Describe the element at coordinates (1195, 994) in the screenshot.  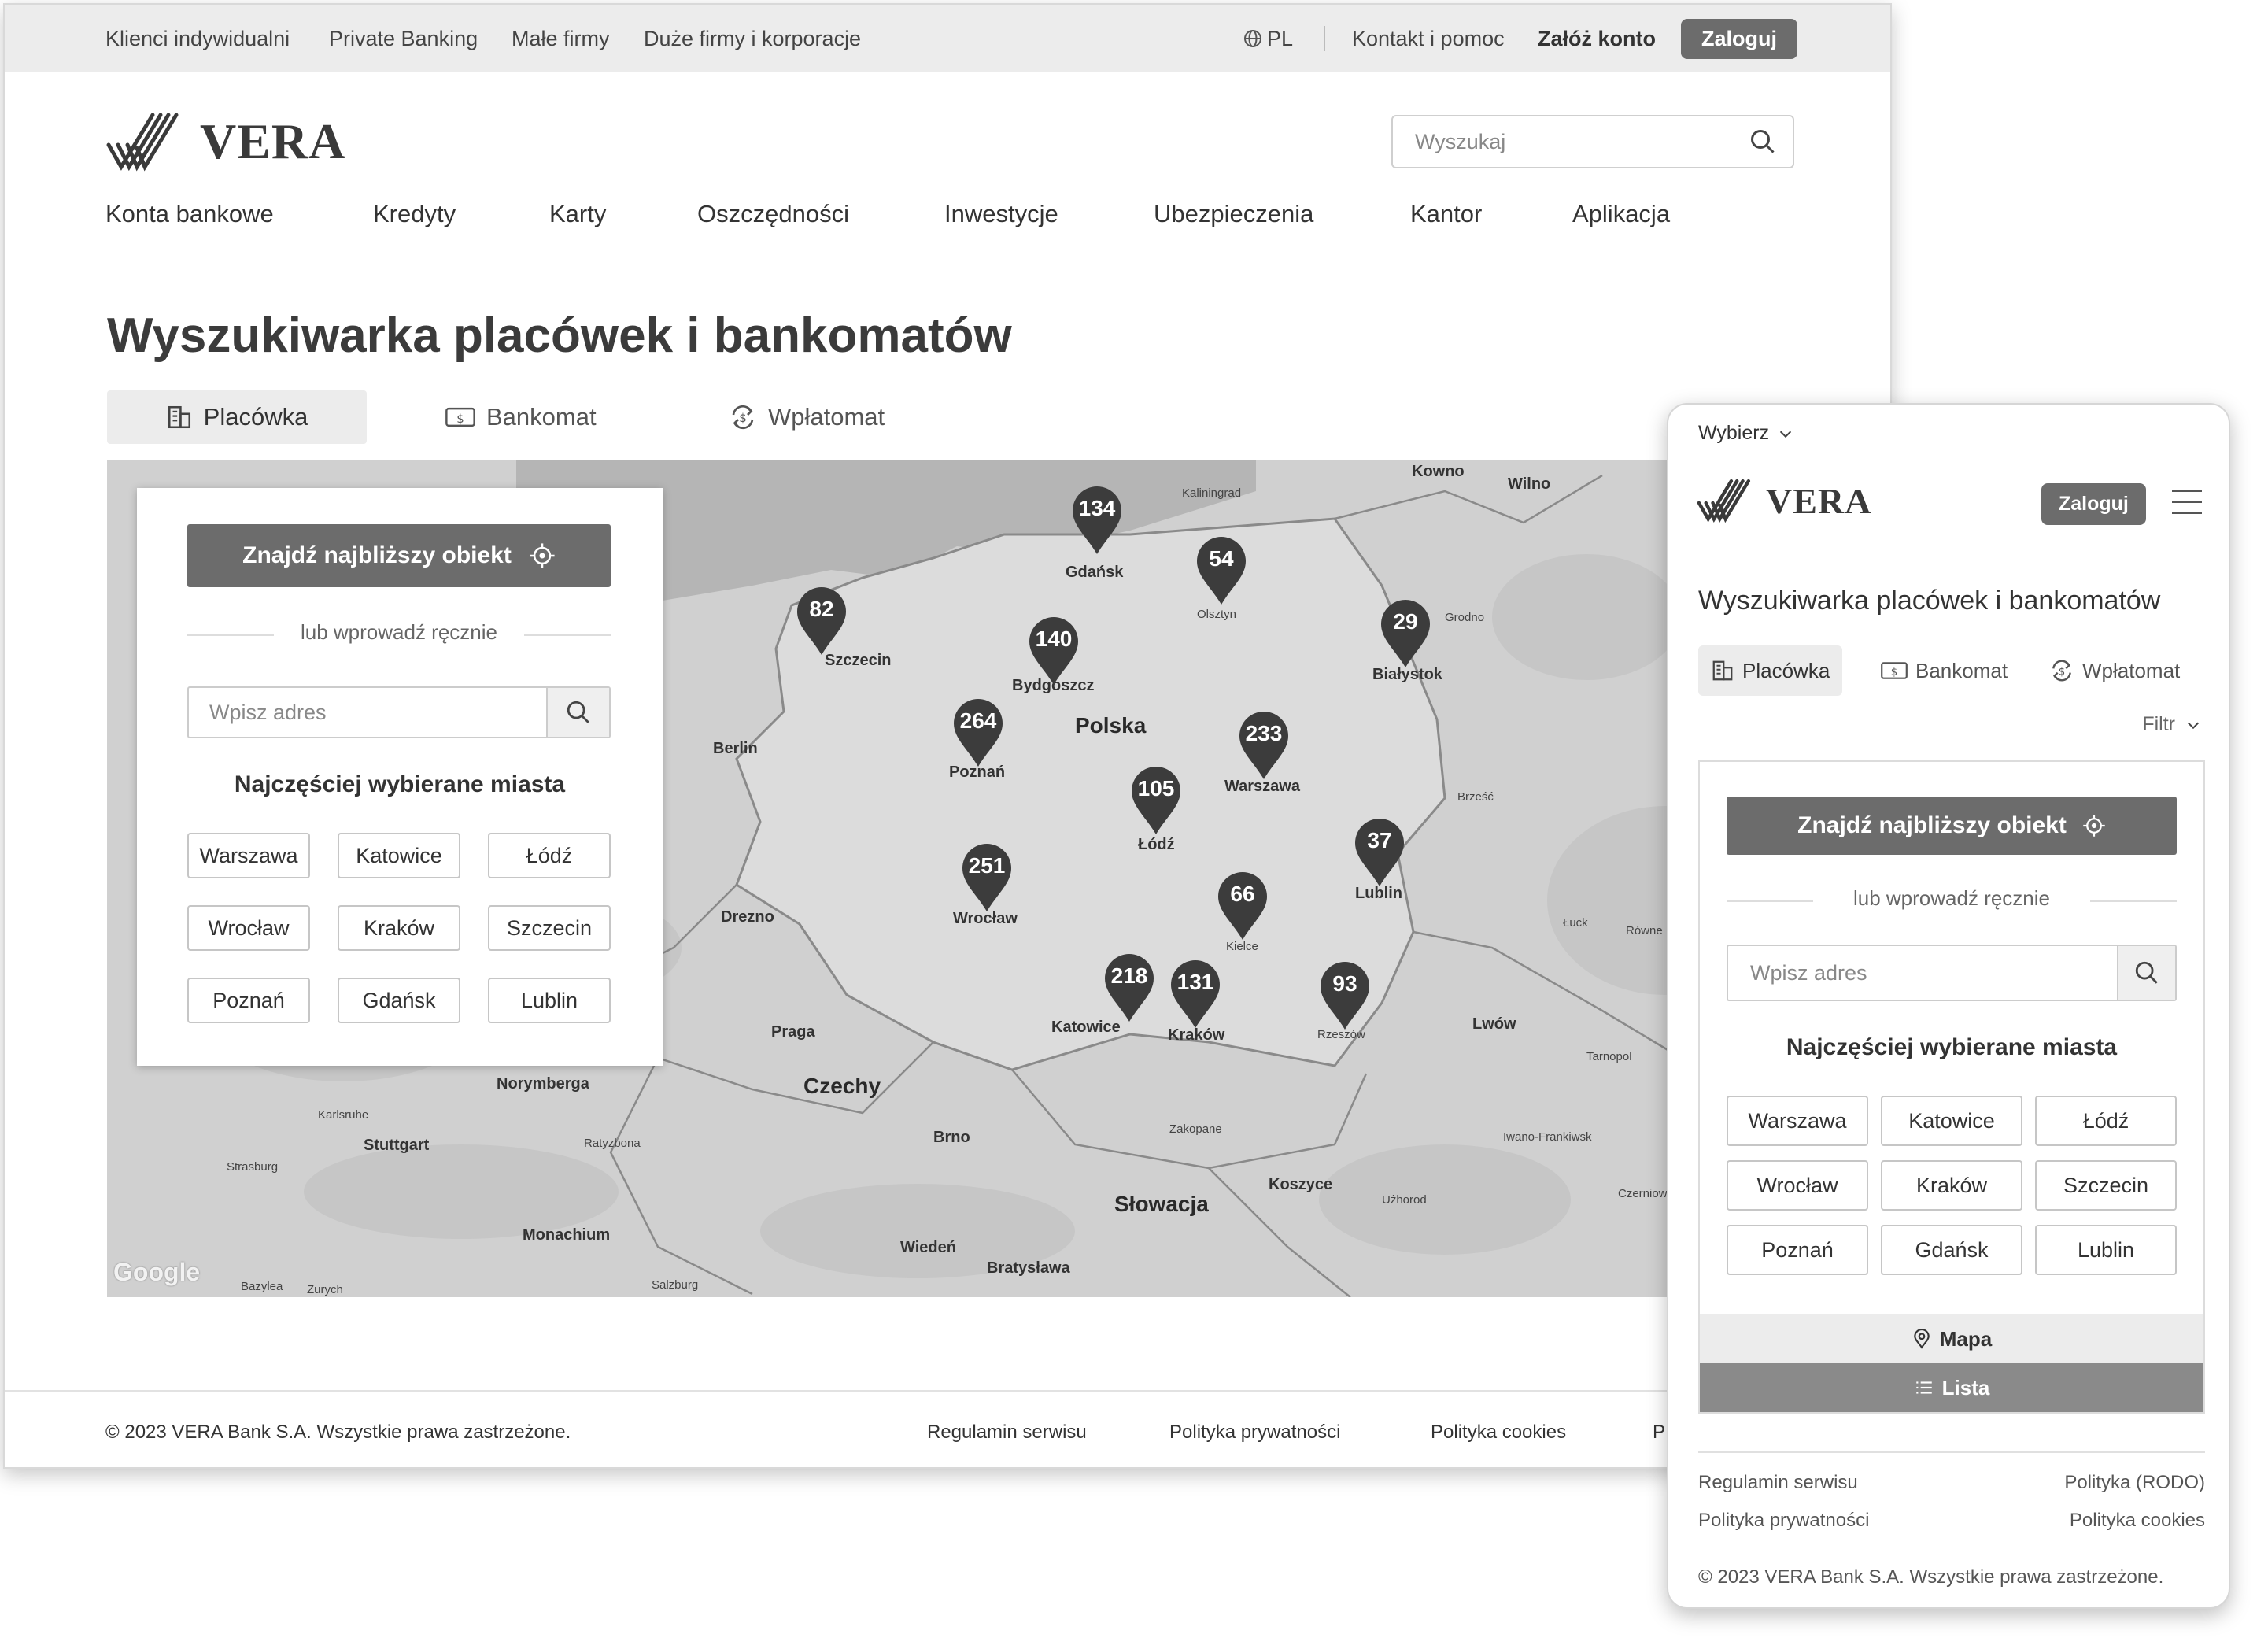
I see `map-cluster-pin: 131` at that location.